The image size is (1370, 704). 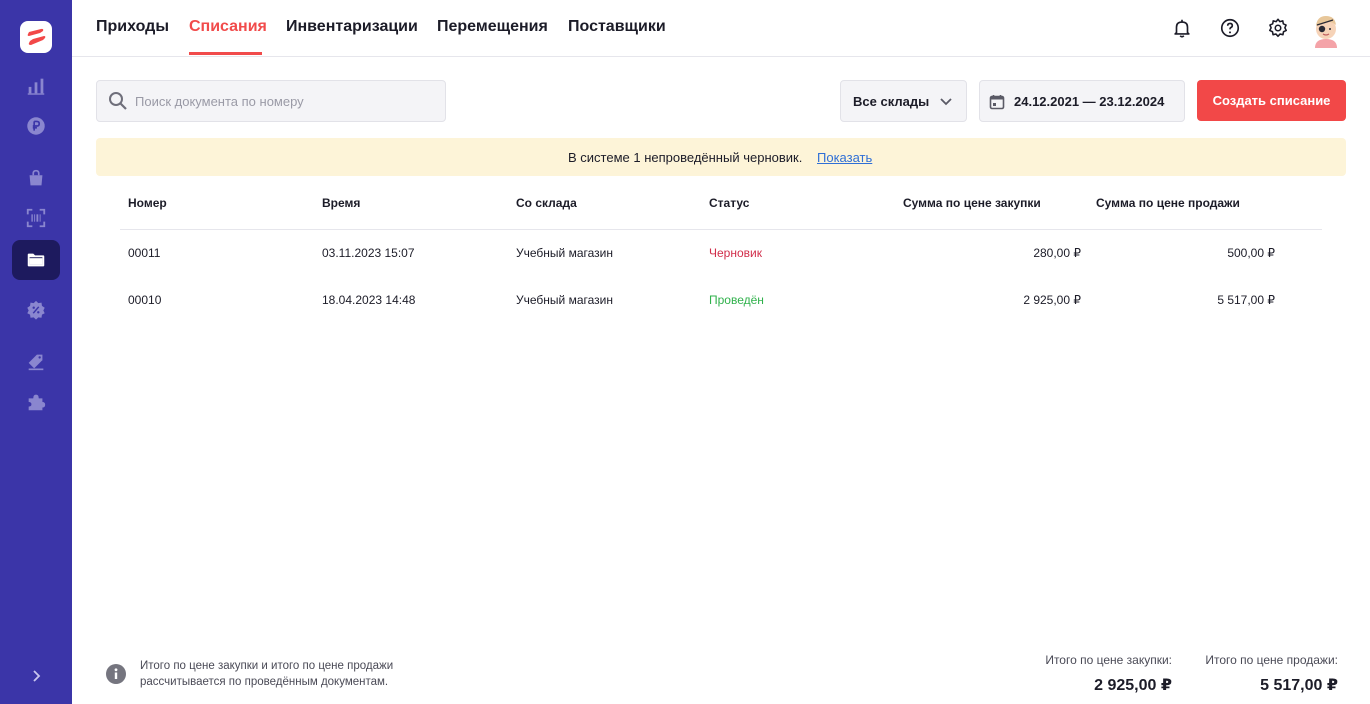 I want to click on sidebar-item-apps, so click(x=36, y=402).